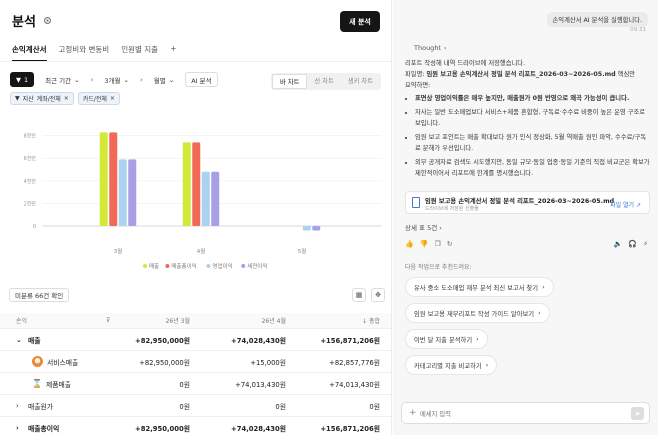 This screenshot has width=658, height=435. I want to click on open-file-link: 파일 열기 ↗, so click(625, 204).